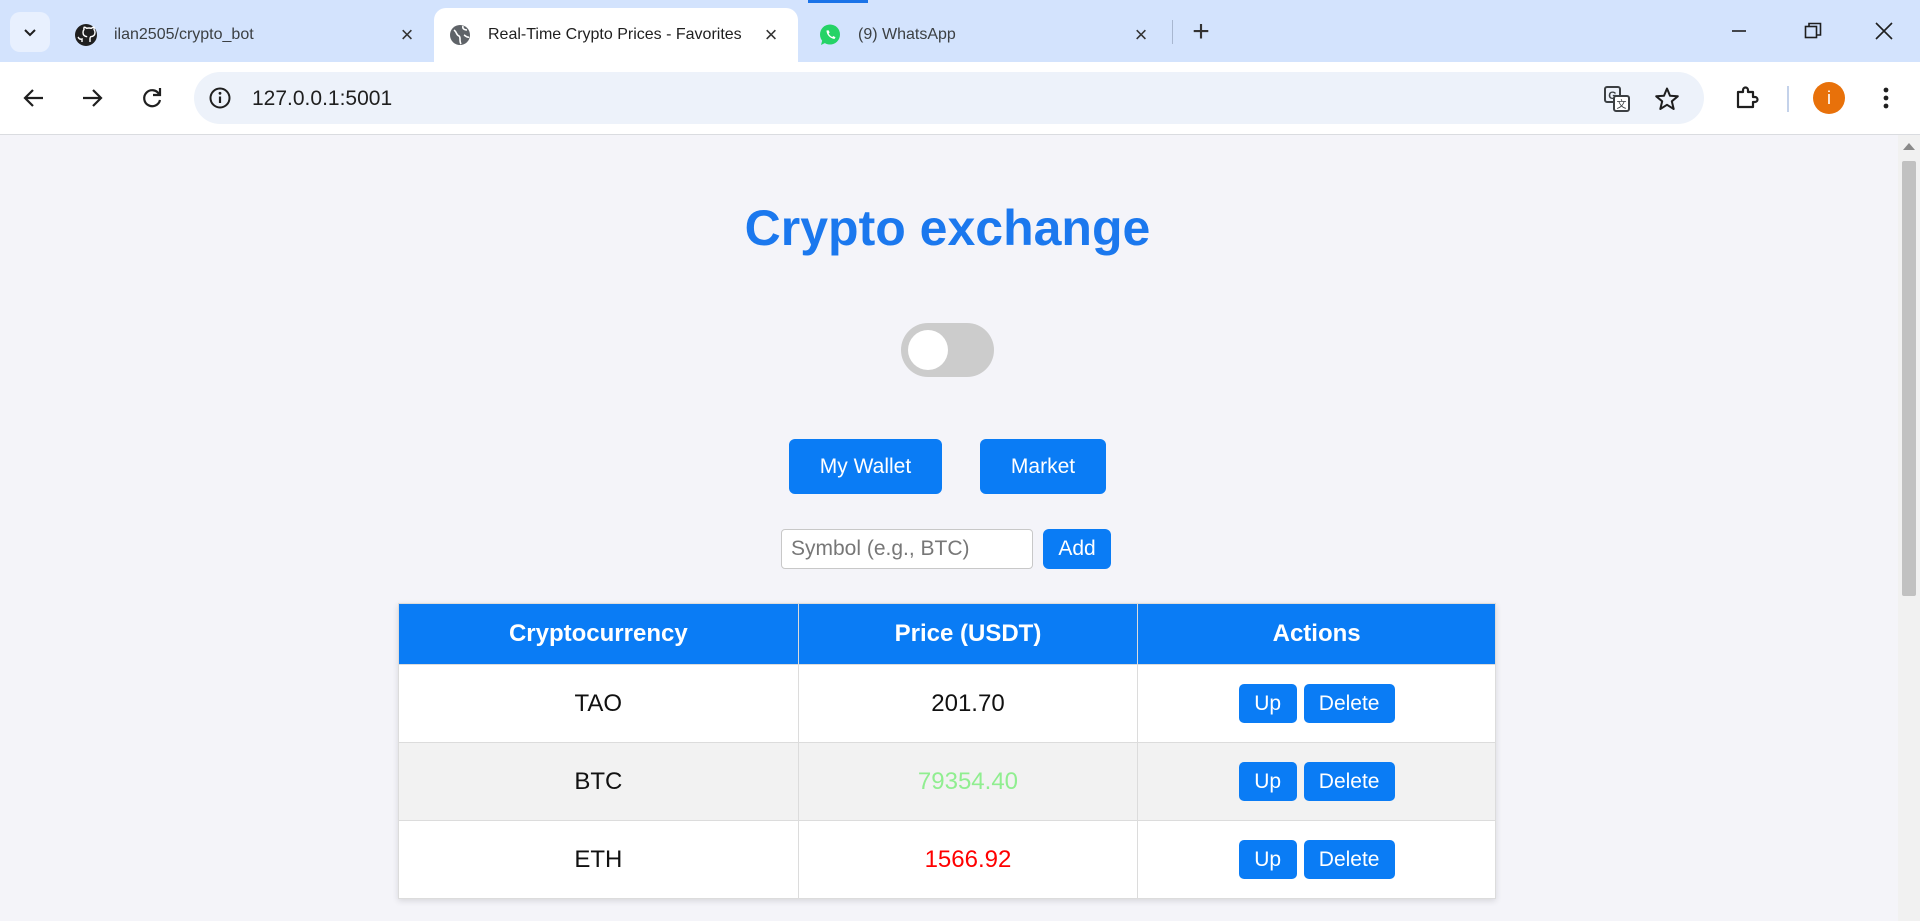 The image size is (1920, 921). Describe the element at coordinates (1909, 378) in the screenshot. I see `scrollbar-thumb` at that location.